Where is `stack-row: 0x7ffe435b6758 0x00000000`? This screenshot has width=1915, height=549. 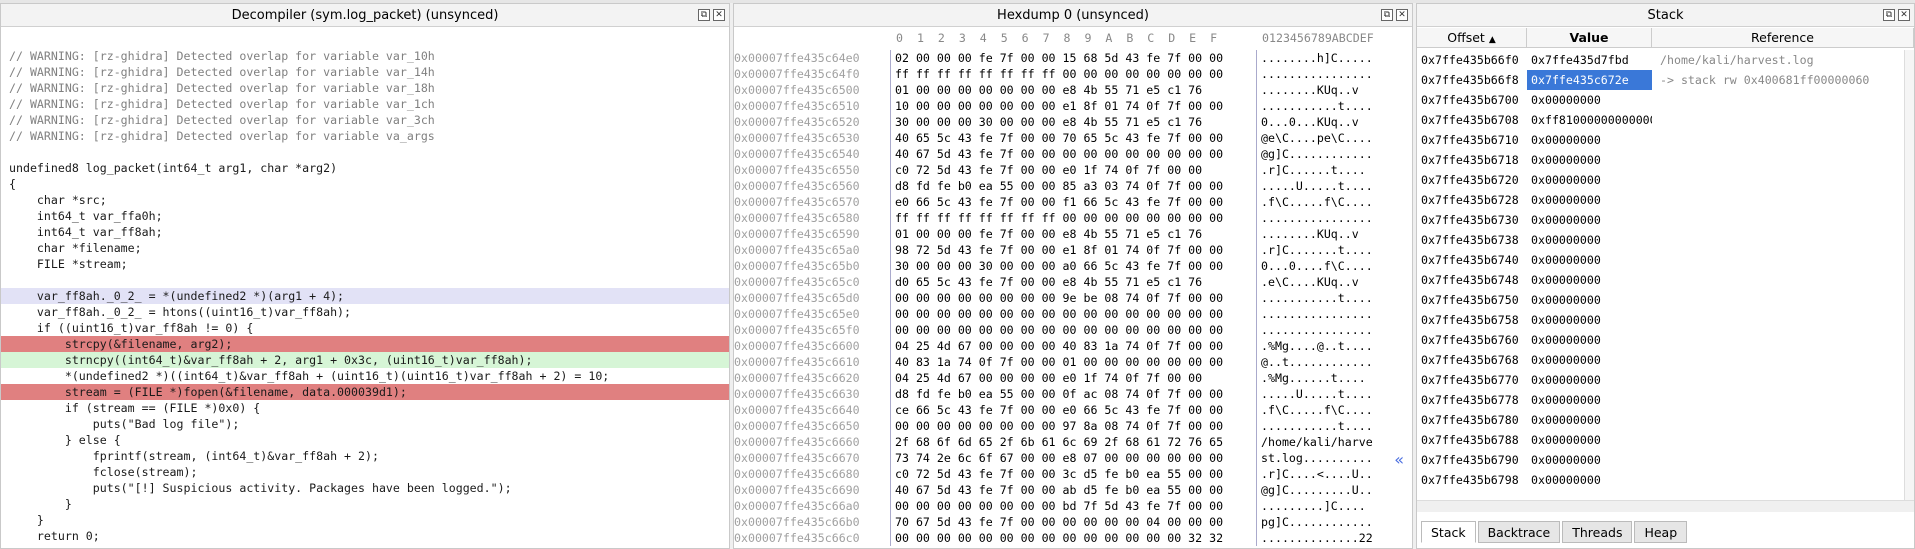 stack-row: 0x7ffe435b6758 0x00000000 is located at coordinates (1665, 320).